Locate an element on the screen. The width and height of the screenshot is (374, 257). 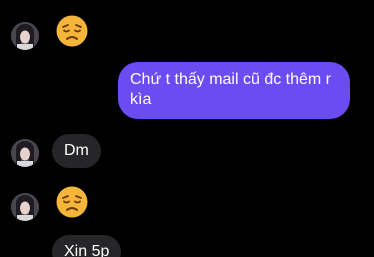
incoming-message-bubble: Dm is located at coordinates (76, 151).